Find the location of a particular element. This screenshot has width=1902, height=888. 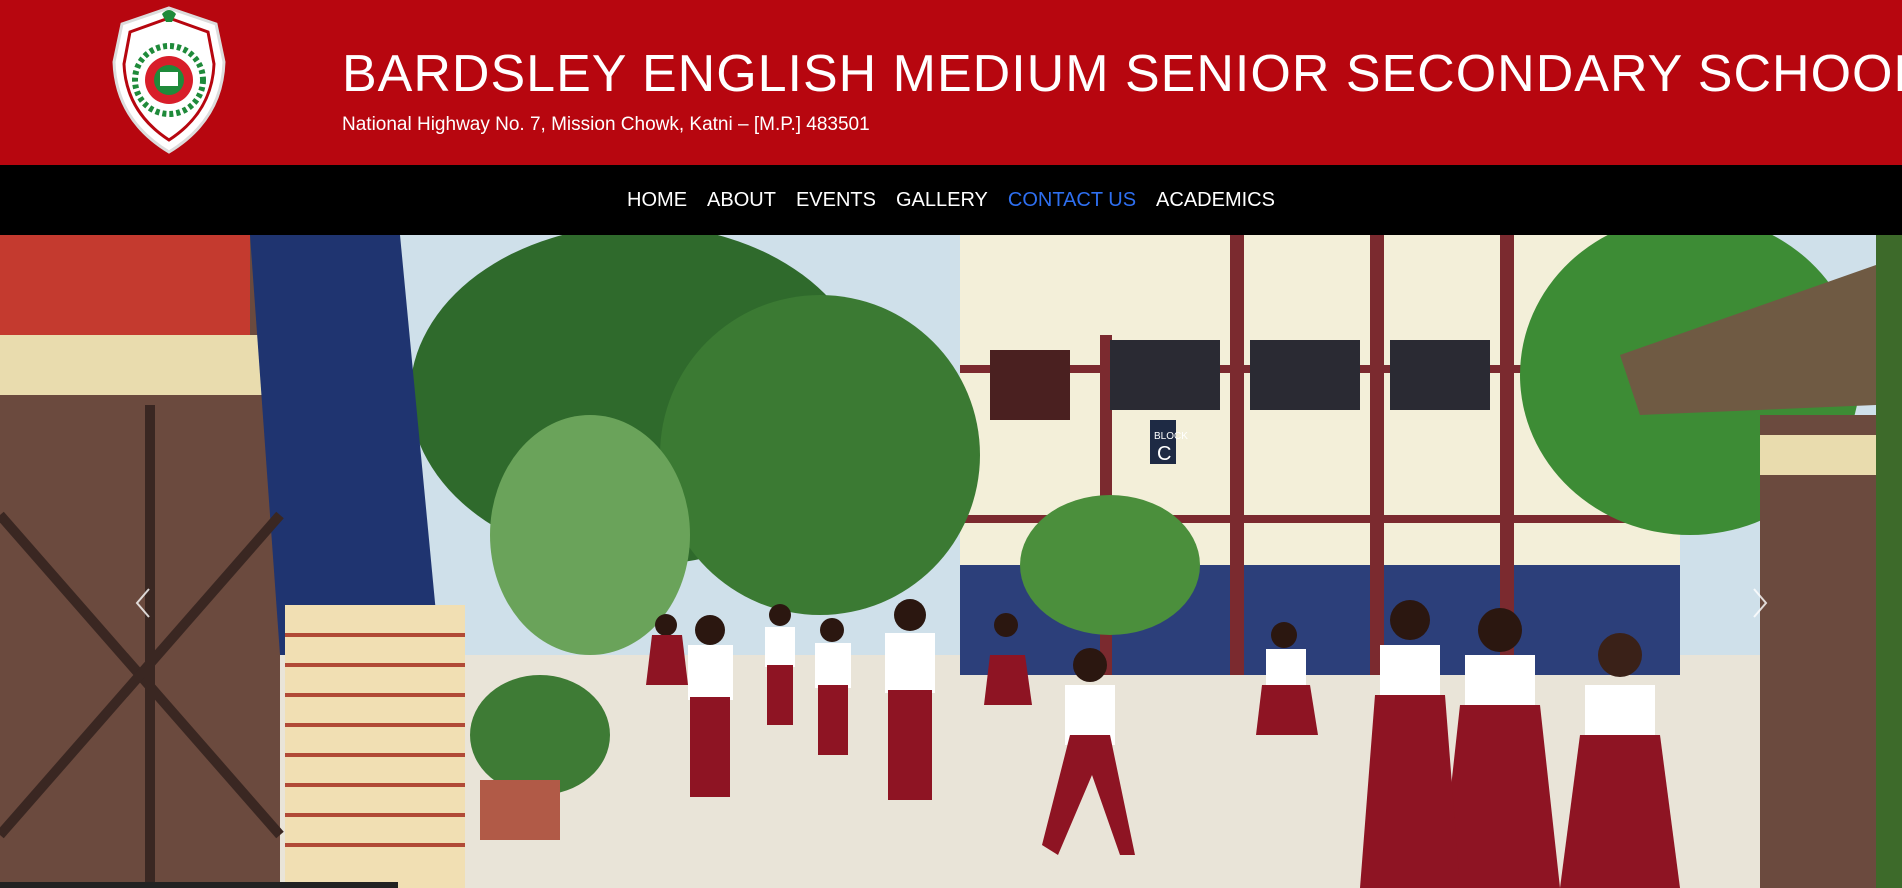

nav-home: HOME is located at coordinates (657, 200).